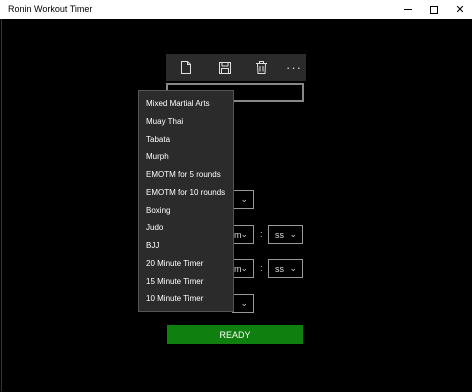 The width and height of the screenshot is (472, 392). What do you see at coordinates (235, 334) in the screenshot?
I see `ready-button: READY` at bounding box center [235, 334].